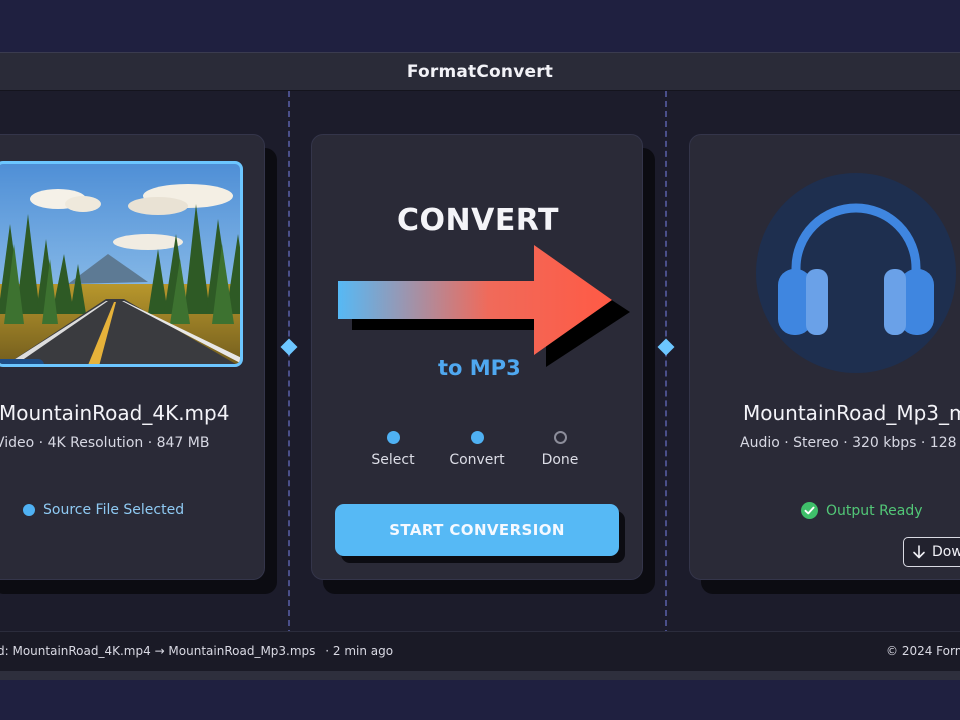 This screenshot has width=960, height=720. What do you see at coordinates (477, 460) in the screenshot?
I see `step-label: Convert` at bounding box center [477, 460].